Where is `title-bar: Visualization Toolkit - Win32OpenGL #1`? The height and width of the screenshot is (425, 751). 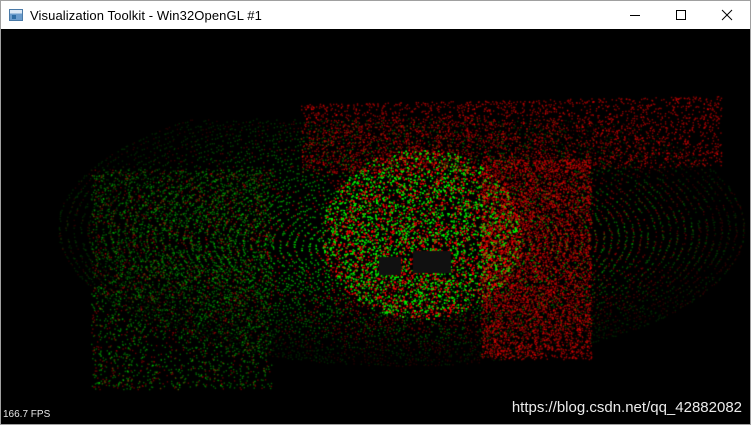
title-bar: Visualization Toolkit - Win32OpenGL #1 is located at coordinates (375, 15).